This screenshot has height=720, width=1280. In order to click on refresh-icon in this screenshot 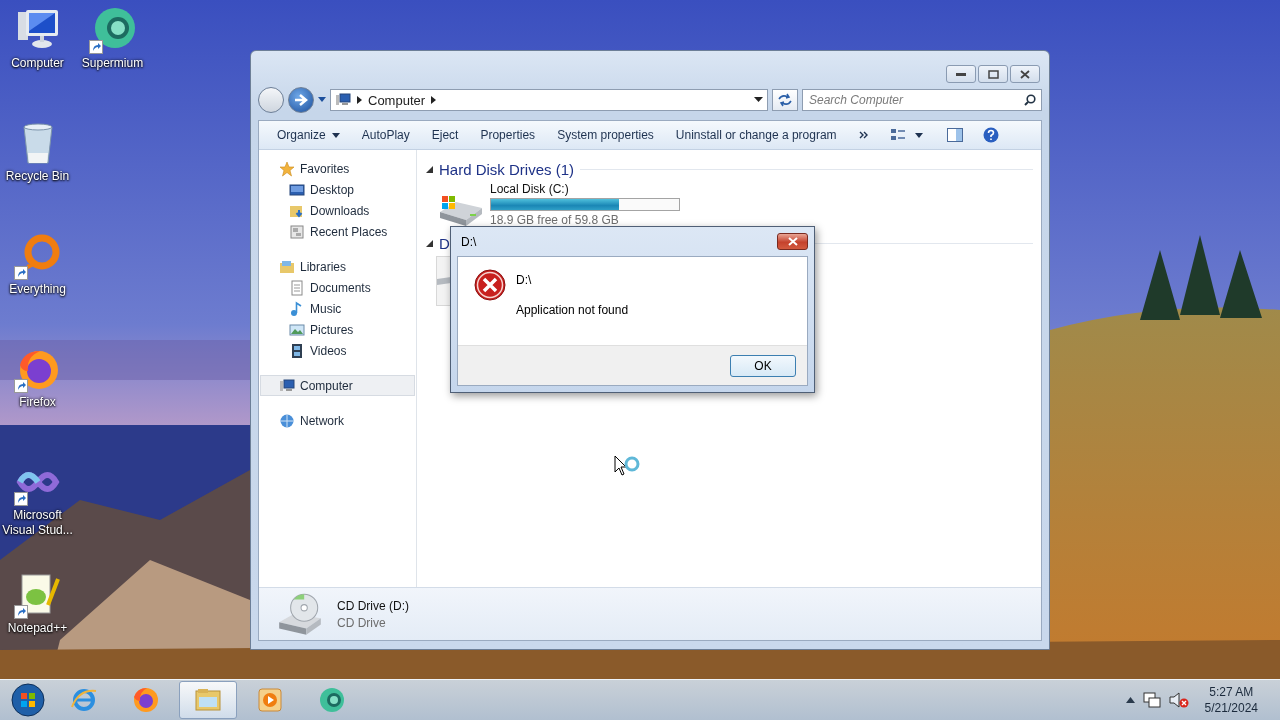, I will do `click(785, 100)`.